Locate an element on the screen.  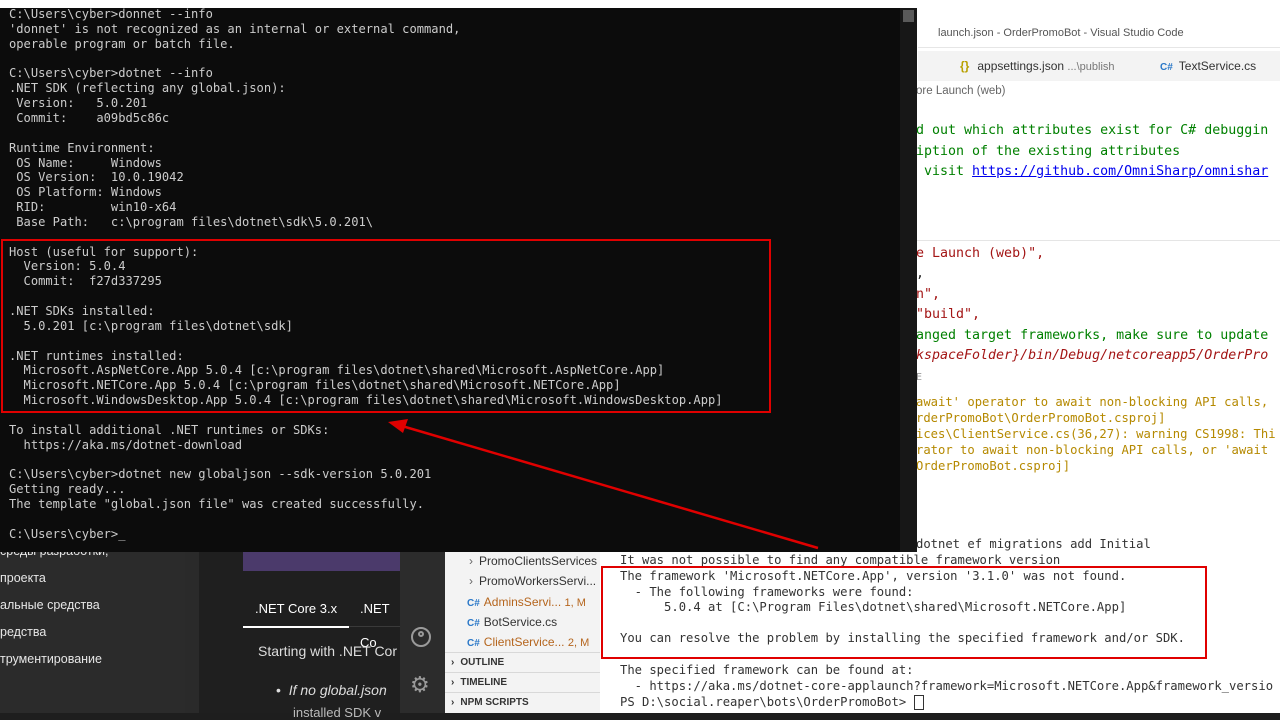
annotation-arrow is located at coordinates (603, 484).